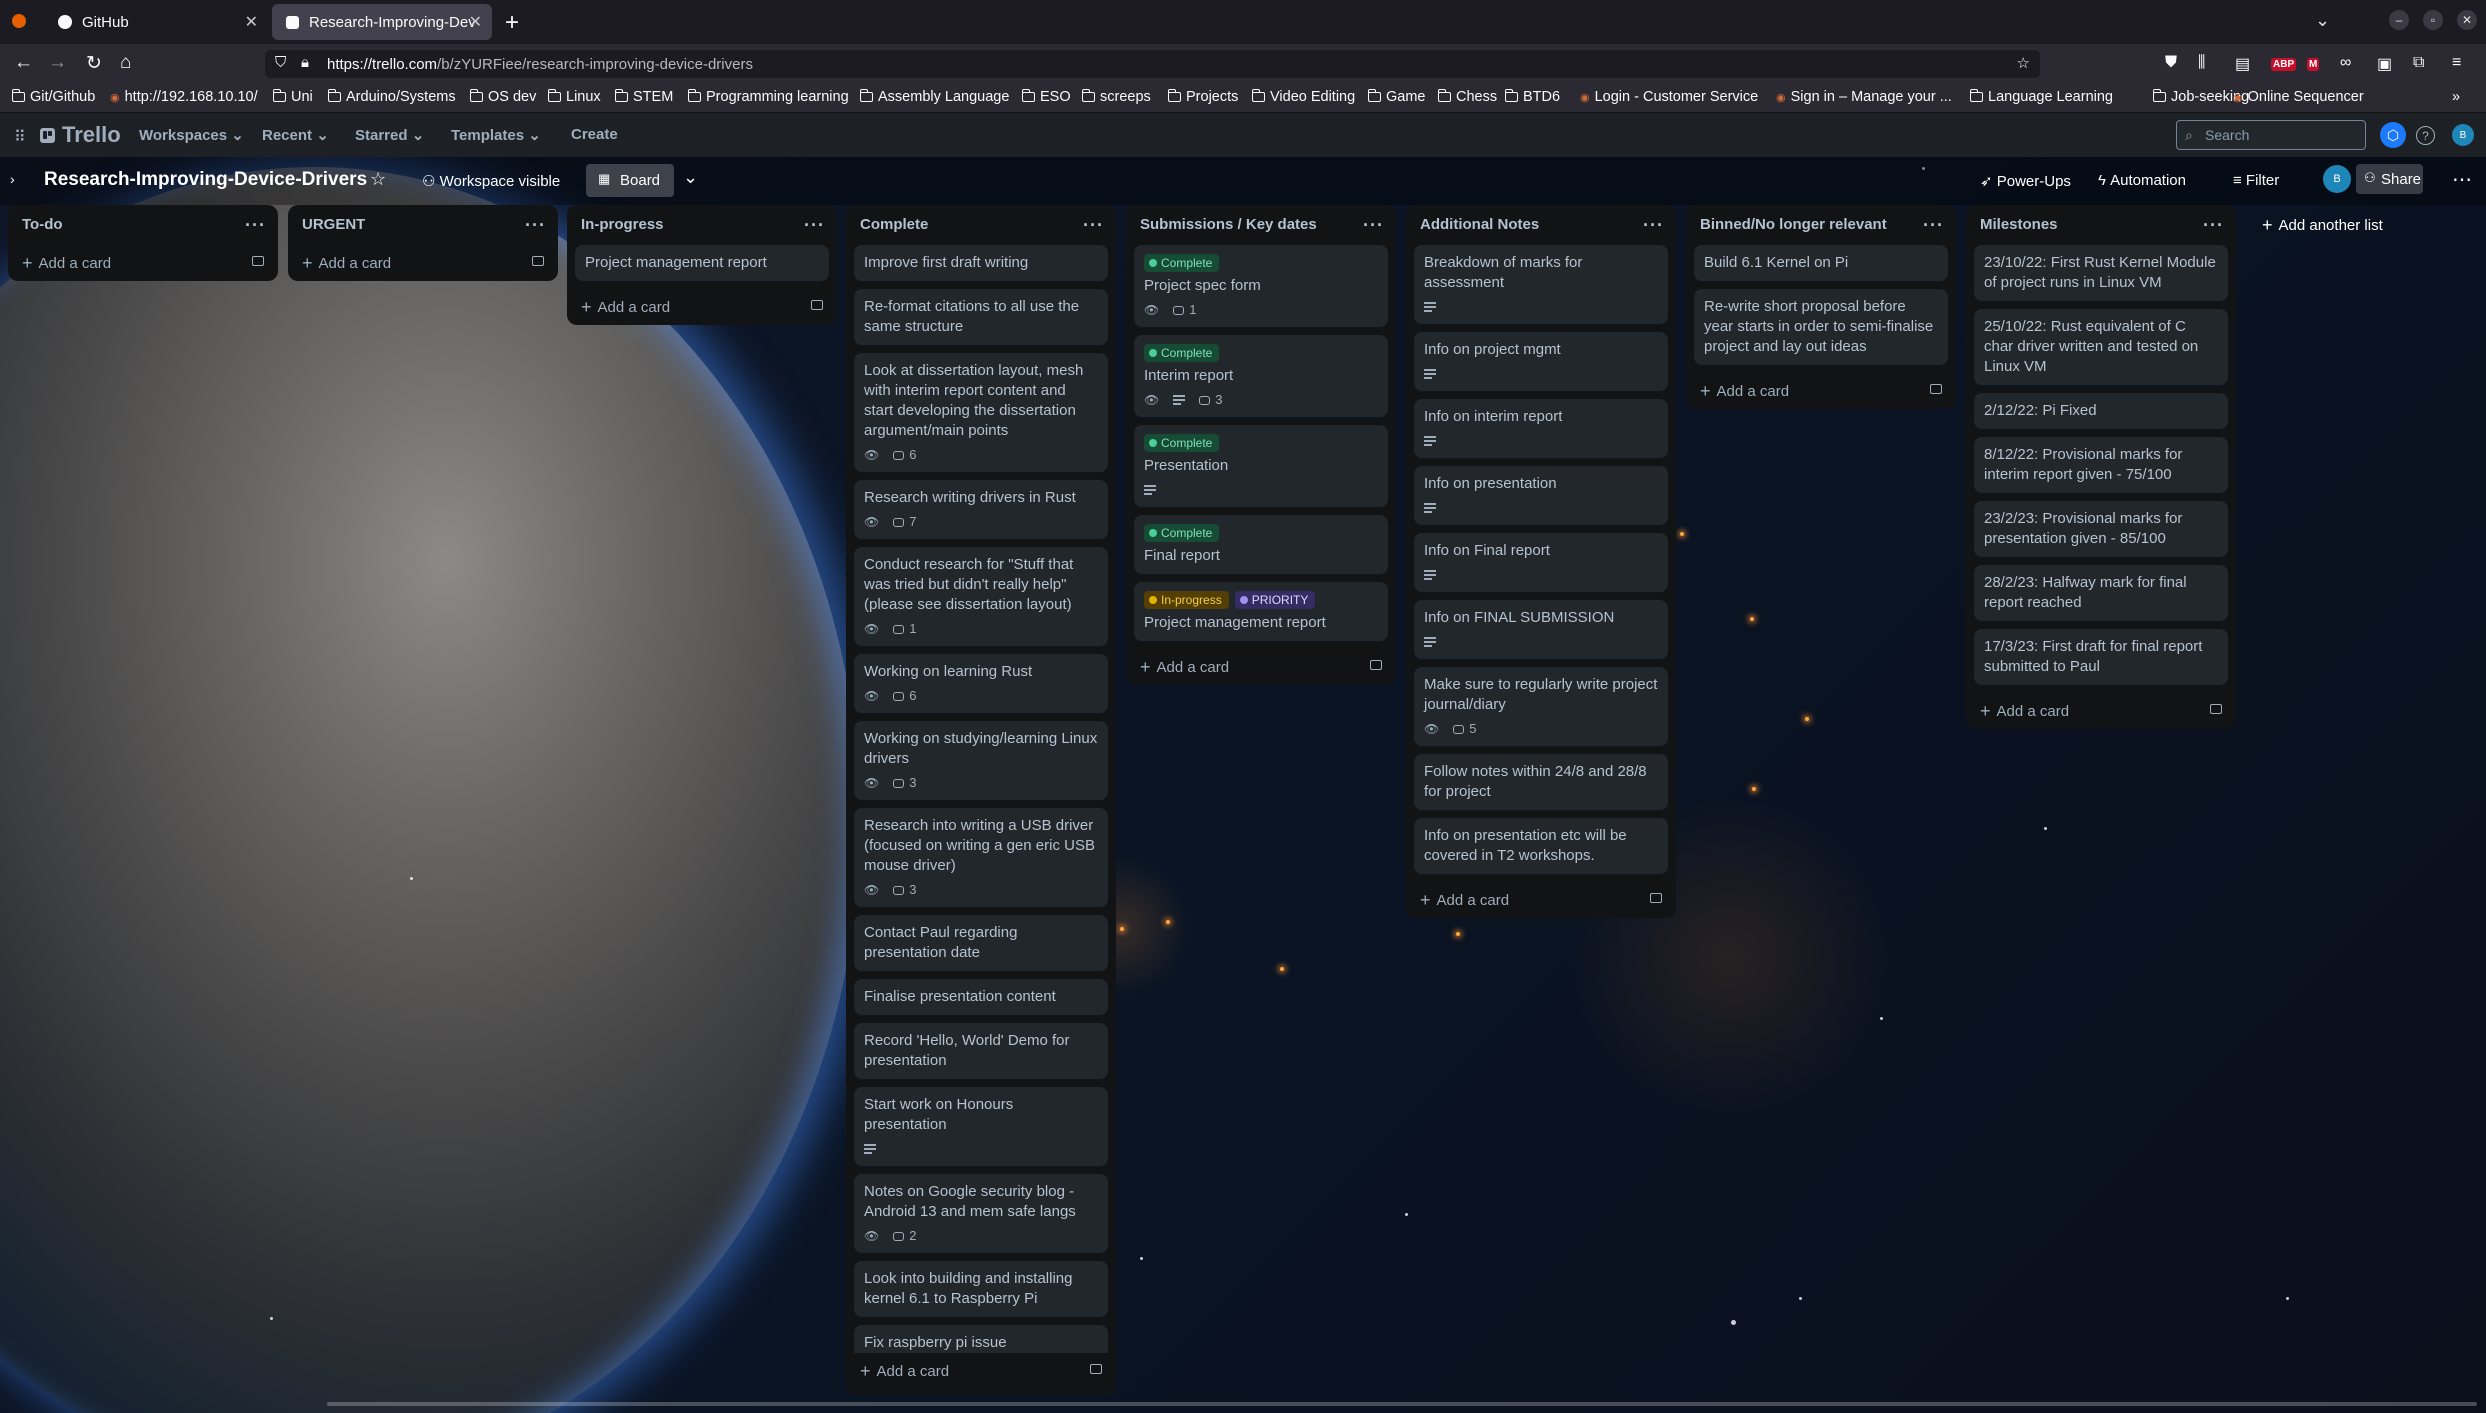 The height and width of the screenshot is (1413, 2486). Describe the element at coordinates (2463, 135) in the screenshot. I see `account-avatar: B` at that location.